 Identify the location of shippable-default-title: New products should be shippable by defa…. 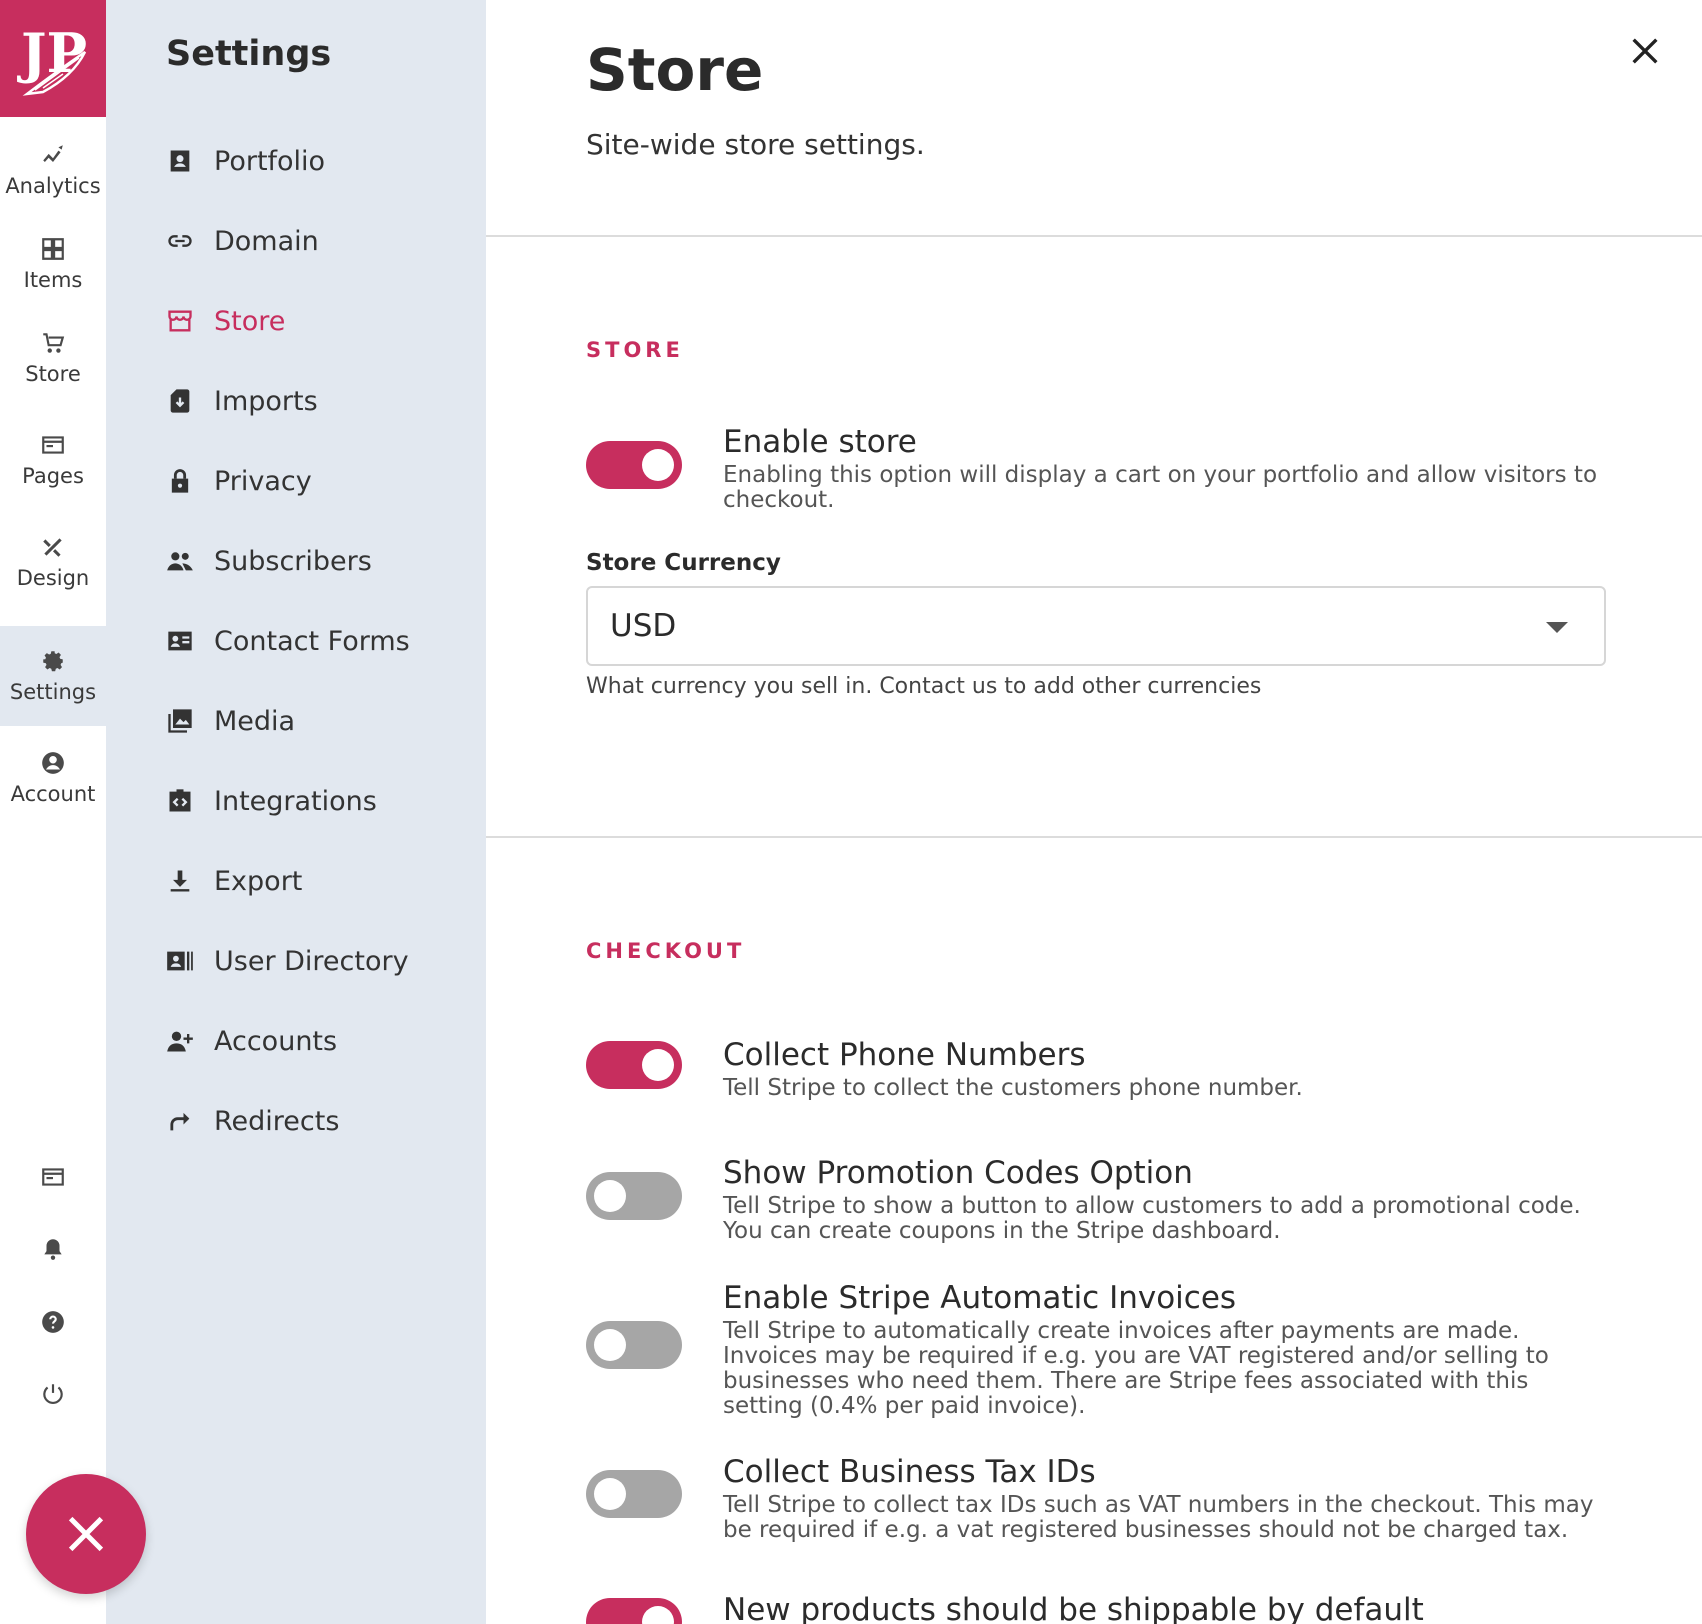
(1073, 1608).